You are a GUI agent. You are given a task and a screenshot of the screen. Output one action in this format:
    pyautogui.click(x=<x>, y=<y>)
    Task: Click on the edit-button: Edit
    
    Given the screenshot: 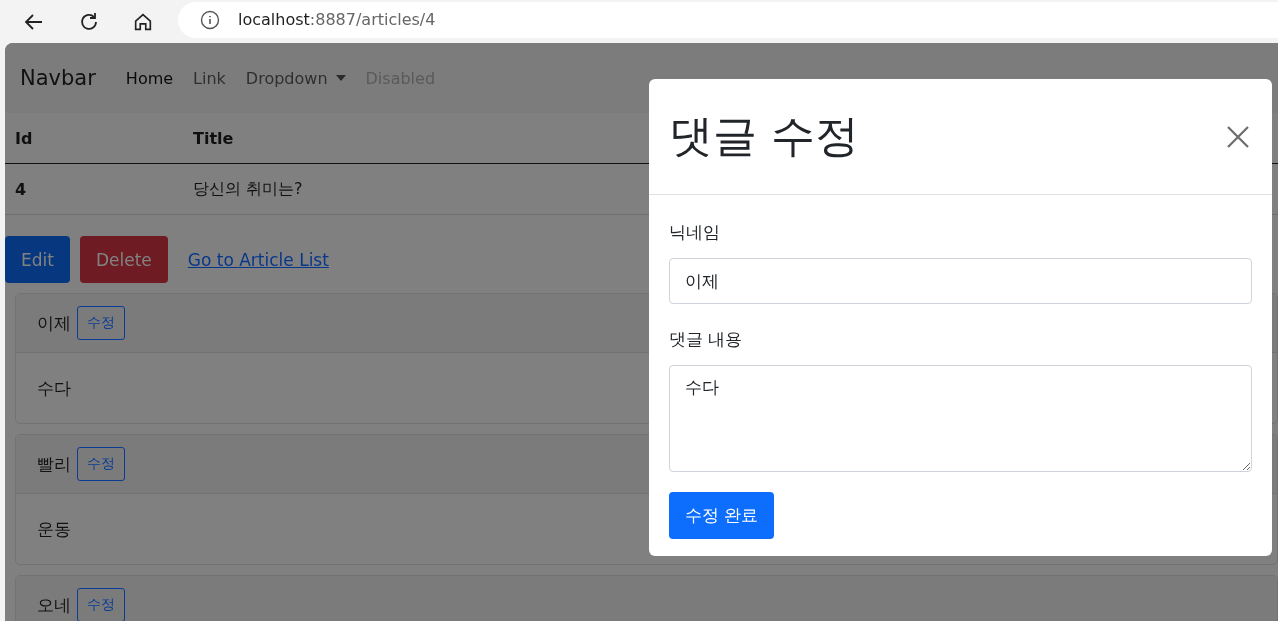 What is the action you would take?
    pyautogui.click(x=37, y=259)
    